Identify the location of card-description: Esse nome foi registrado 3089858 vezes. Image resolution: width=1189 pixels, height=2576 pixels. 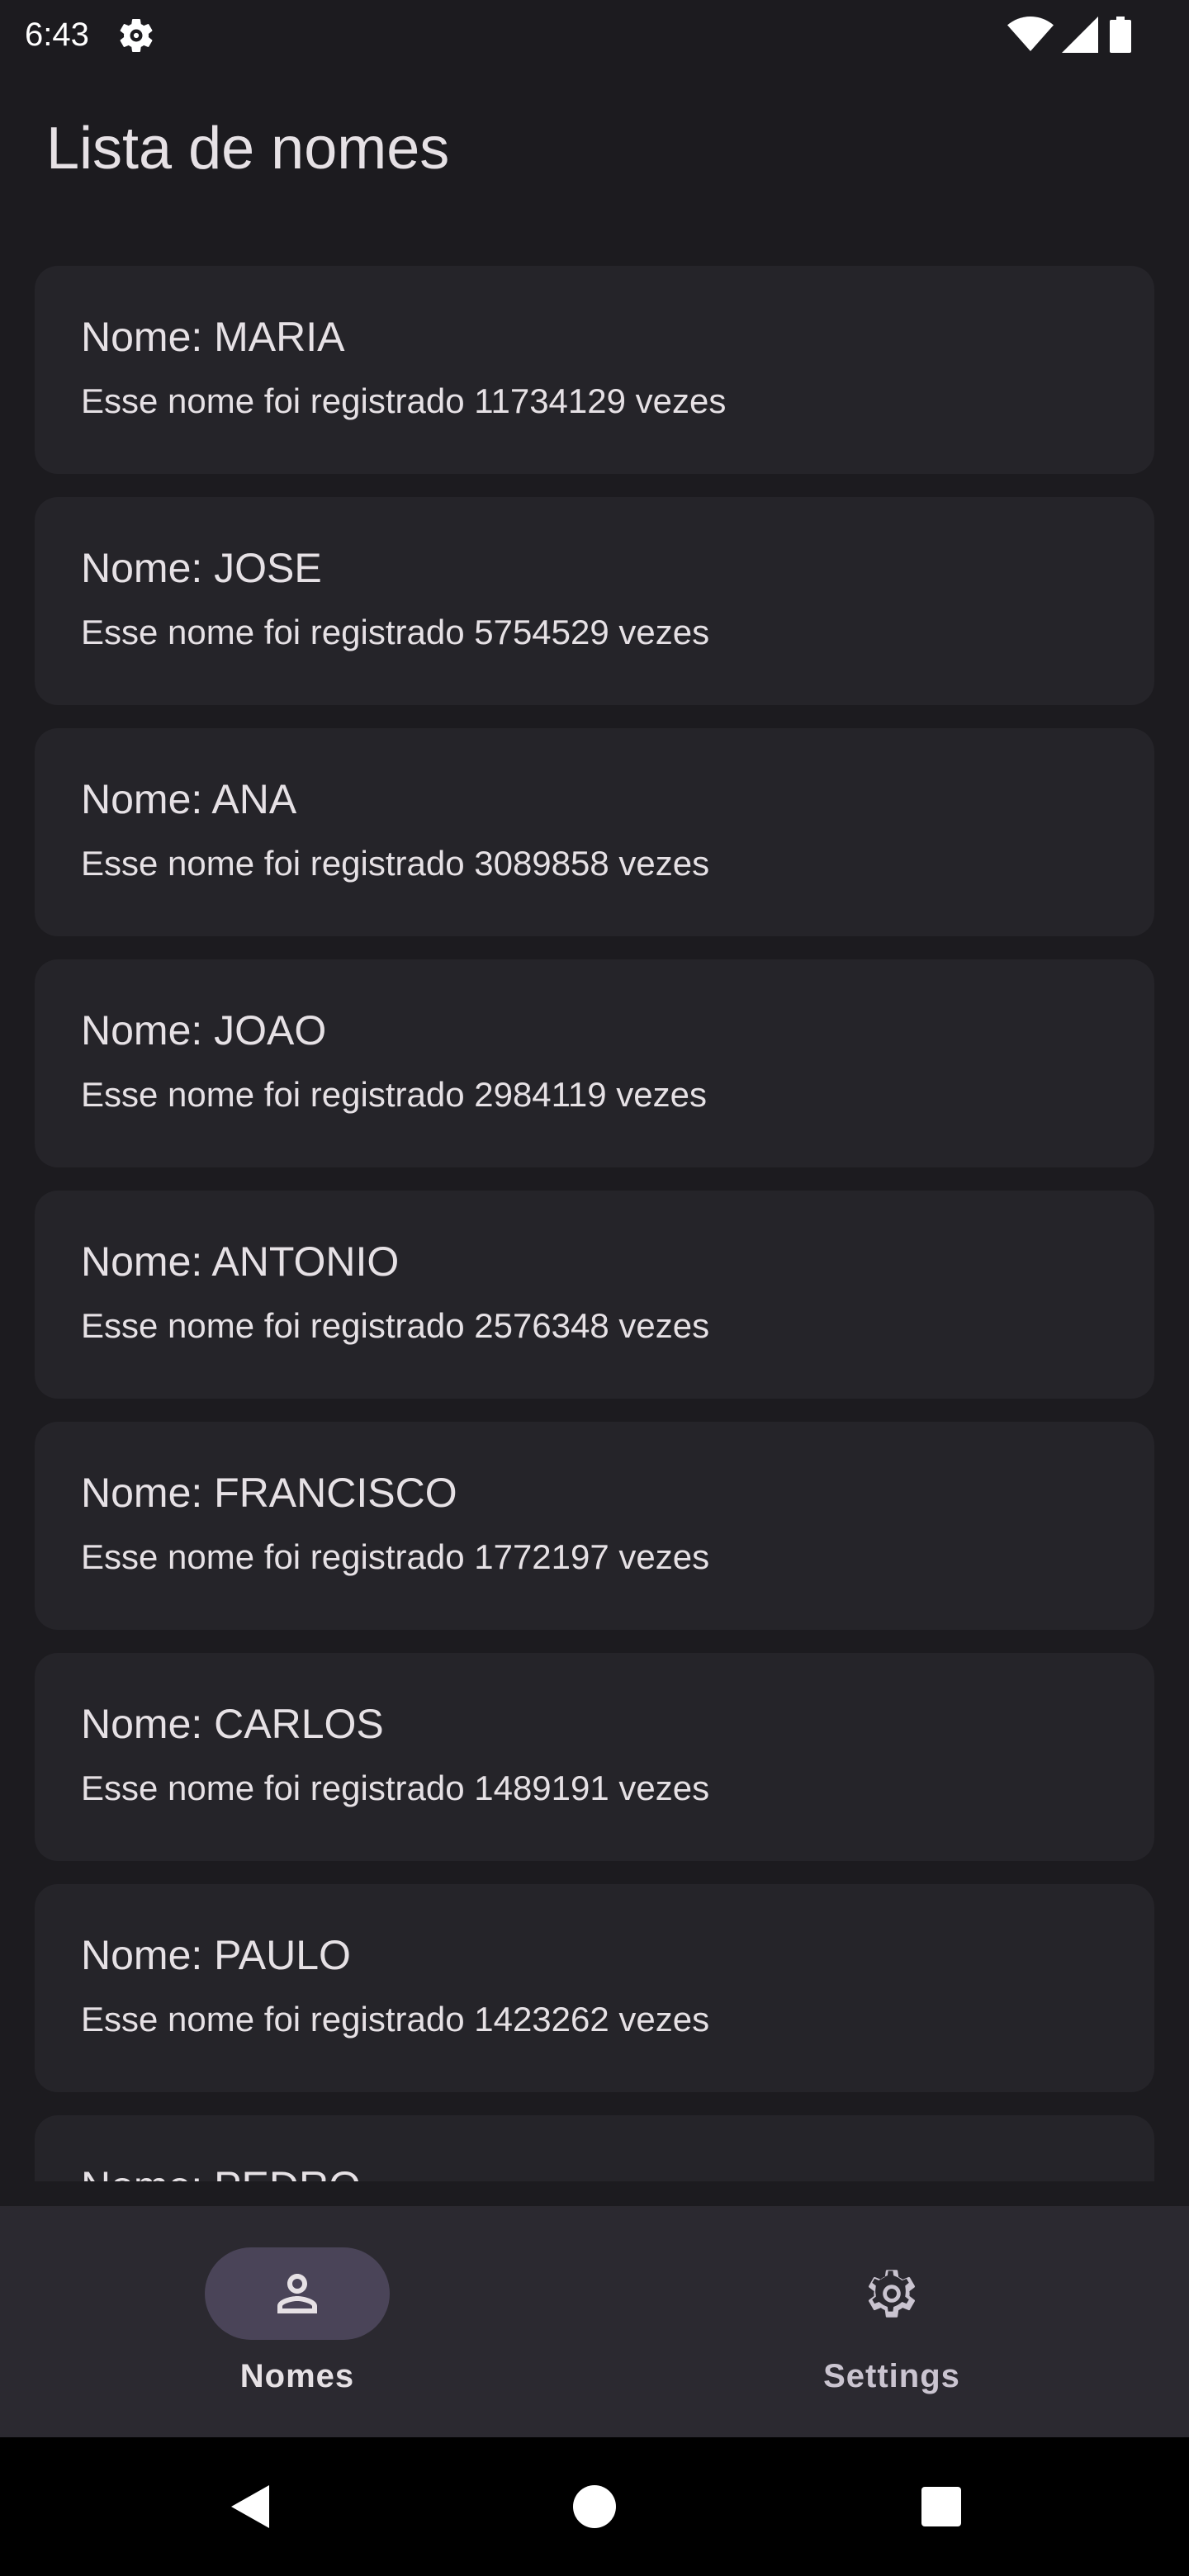
(395, 863).